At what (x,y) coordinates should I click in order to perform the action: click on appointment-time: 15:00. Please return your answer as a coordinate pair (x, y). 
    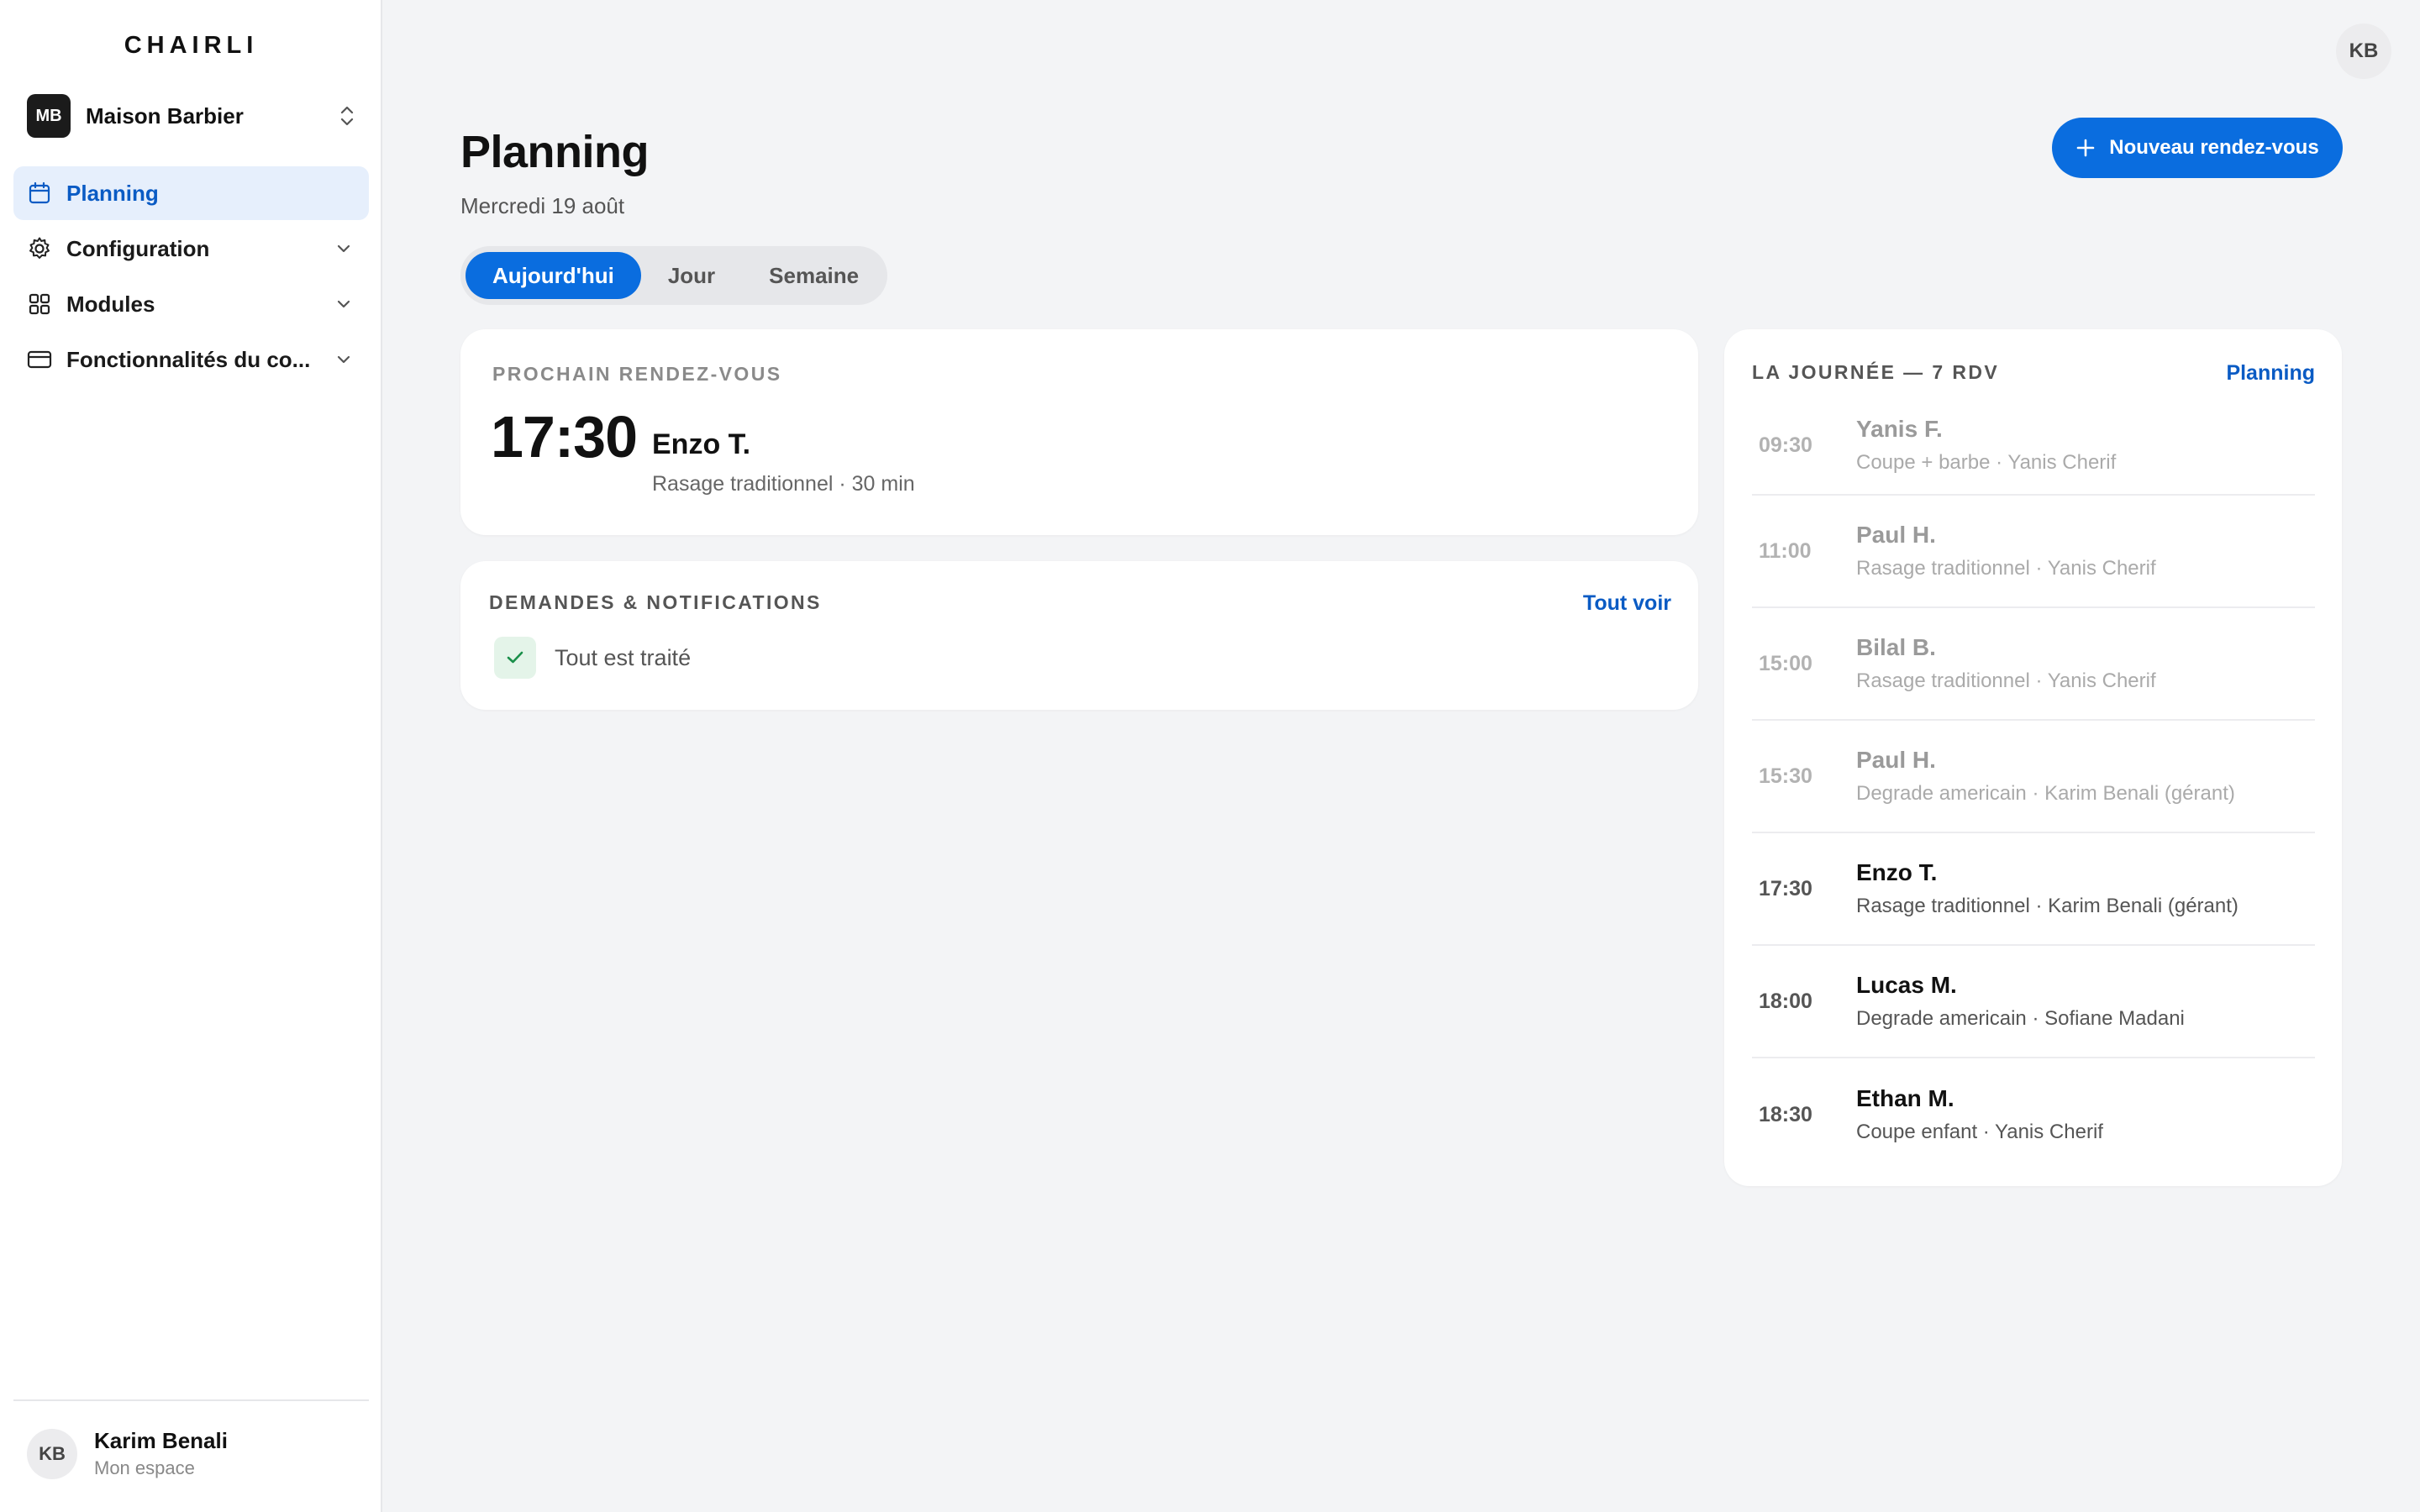
    Looking at the image, I should click on (1786, 663).